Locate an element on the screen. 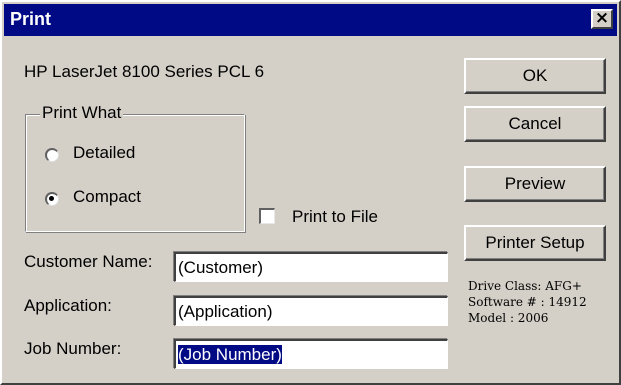 This screenshot has width=621, height=385. title-bar: Print × is located at coordinates (310, 20).